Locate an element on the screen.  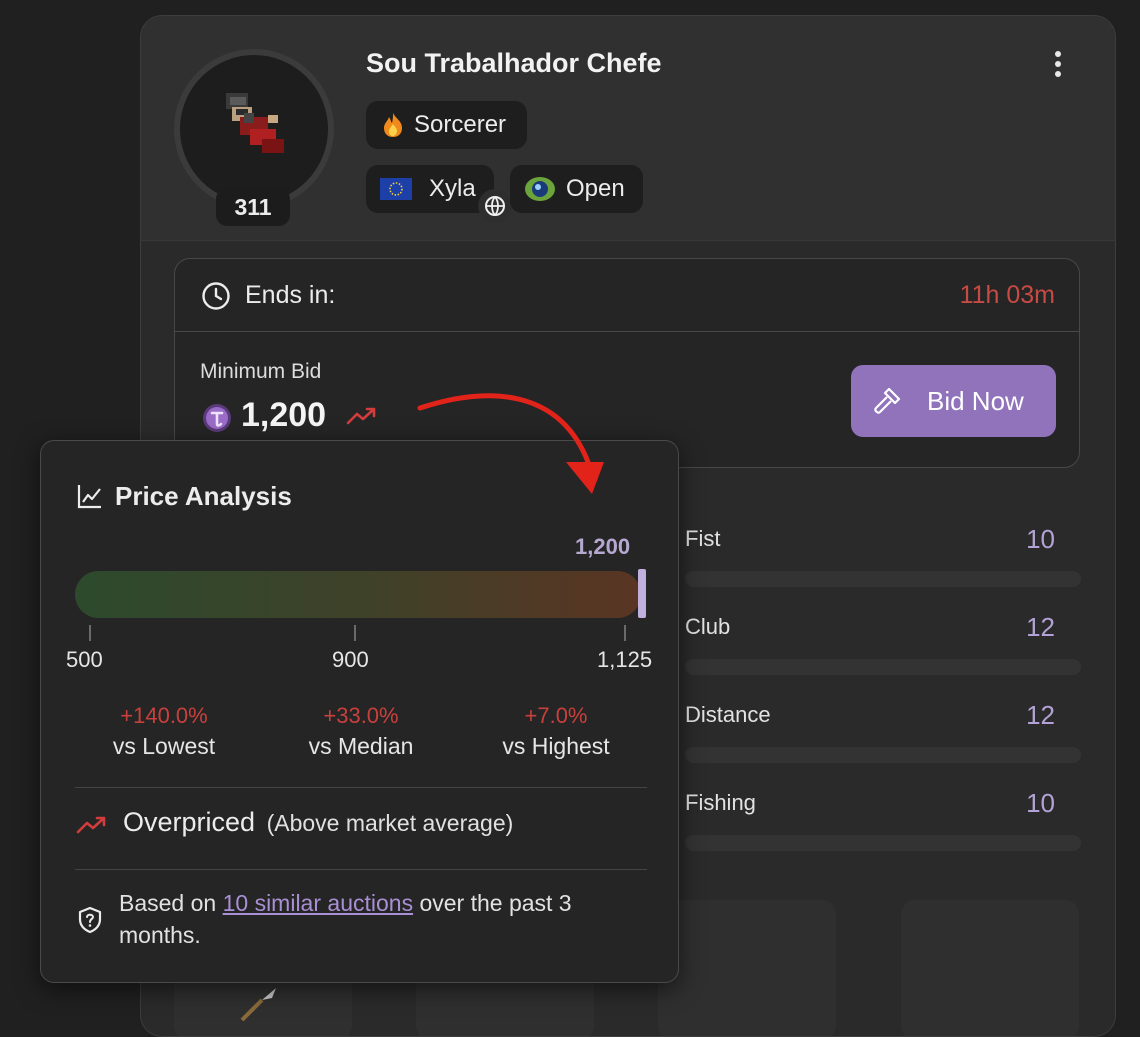
skill-name: Fishing is located at coordinates (720, 802).